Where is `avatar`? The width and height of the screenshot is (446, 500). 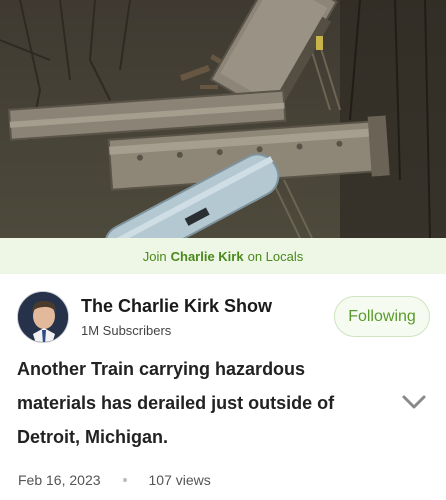 avatar is located at coordinates (43, 317).